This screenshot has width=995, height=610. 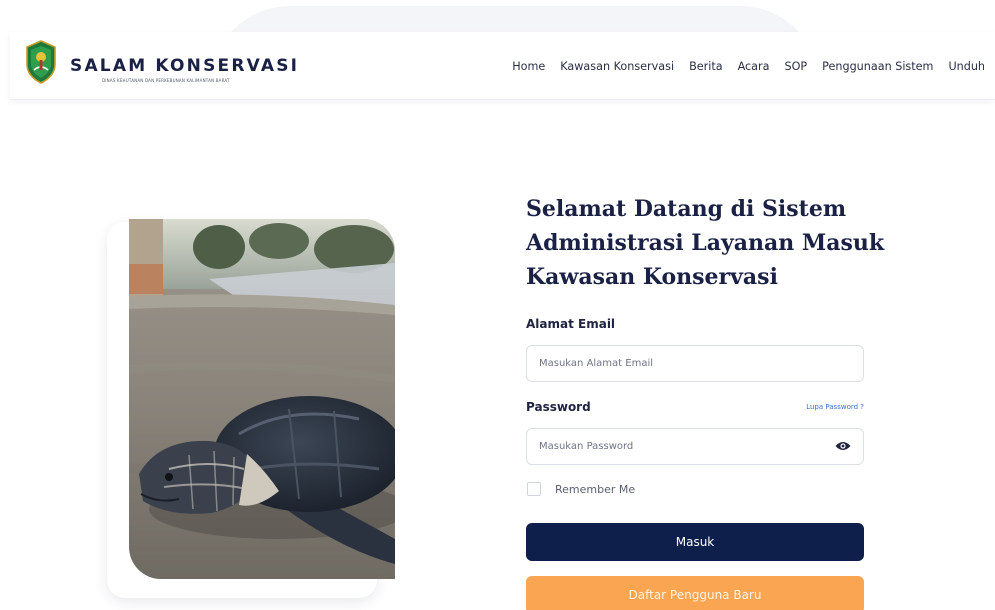 I want to click on nav-acara: Acara, so click(x=754, y=66).